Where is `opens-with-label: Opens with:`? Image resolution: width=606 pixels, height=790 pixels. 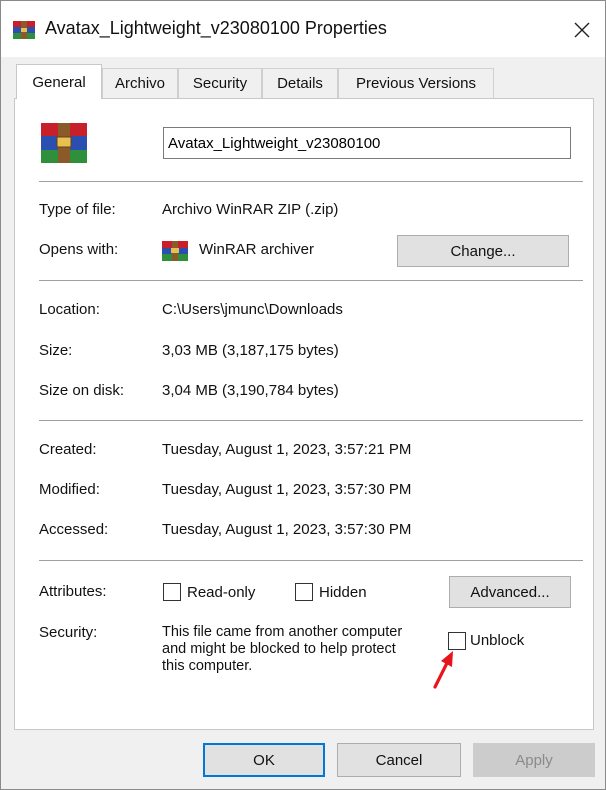
opens-with-label: Opens with: is located at coordinates (79, 249).